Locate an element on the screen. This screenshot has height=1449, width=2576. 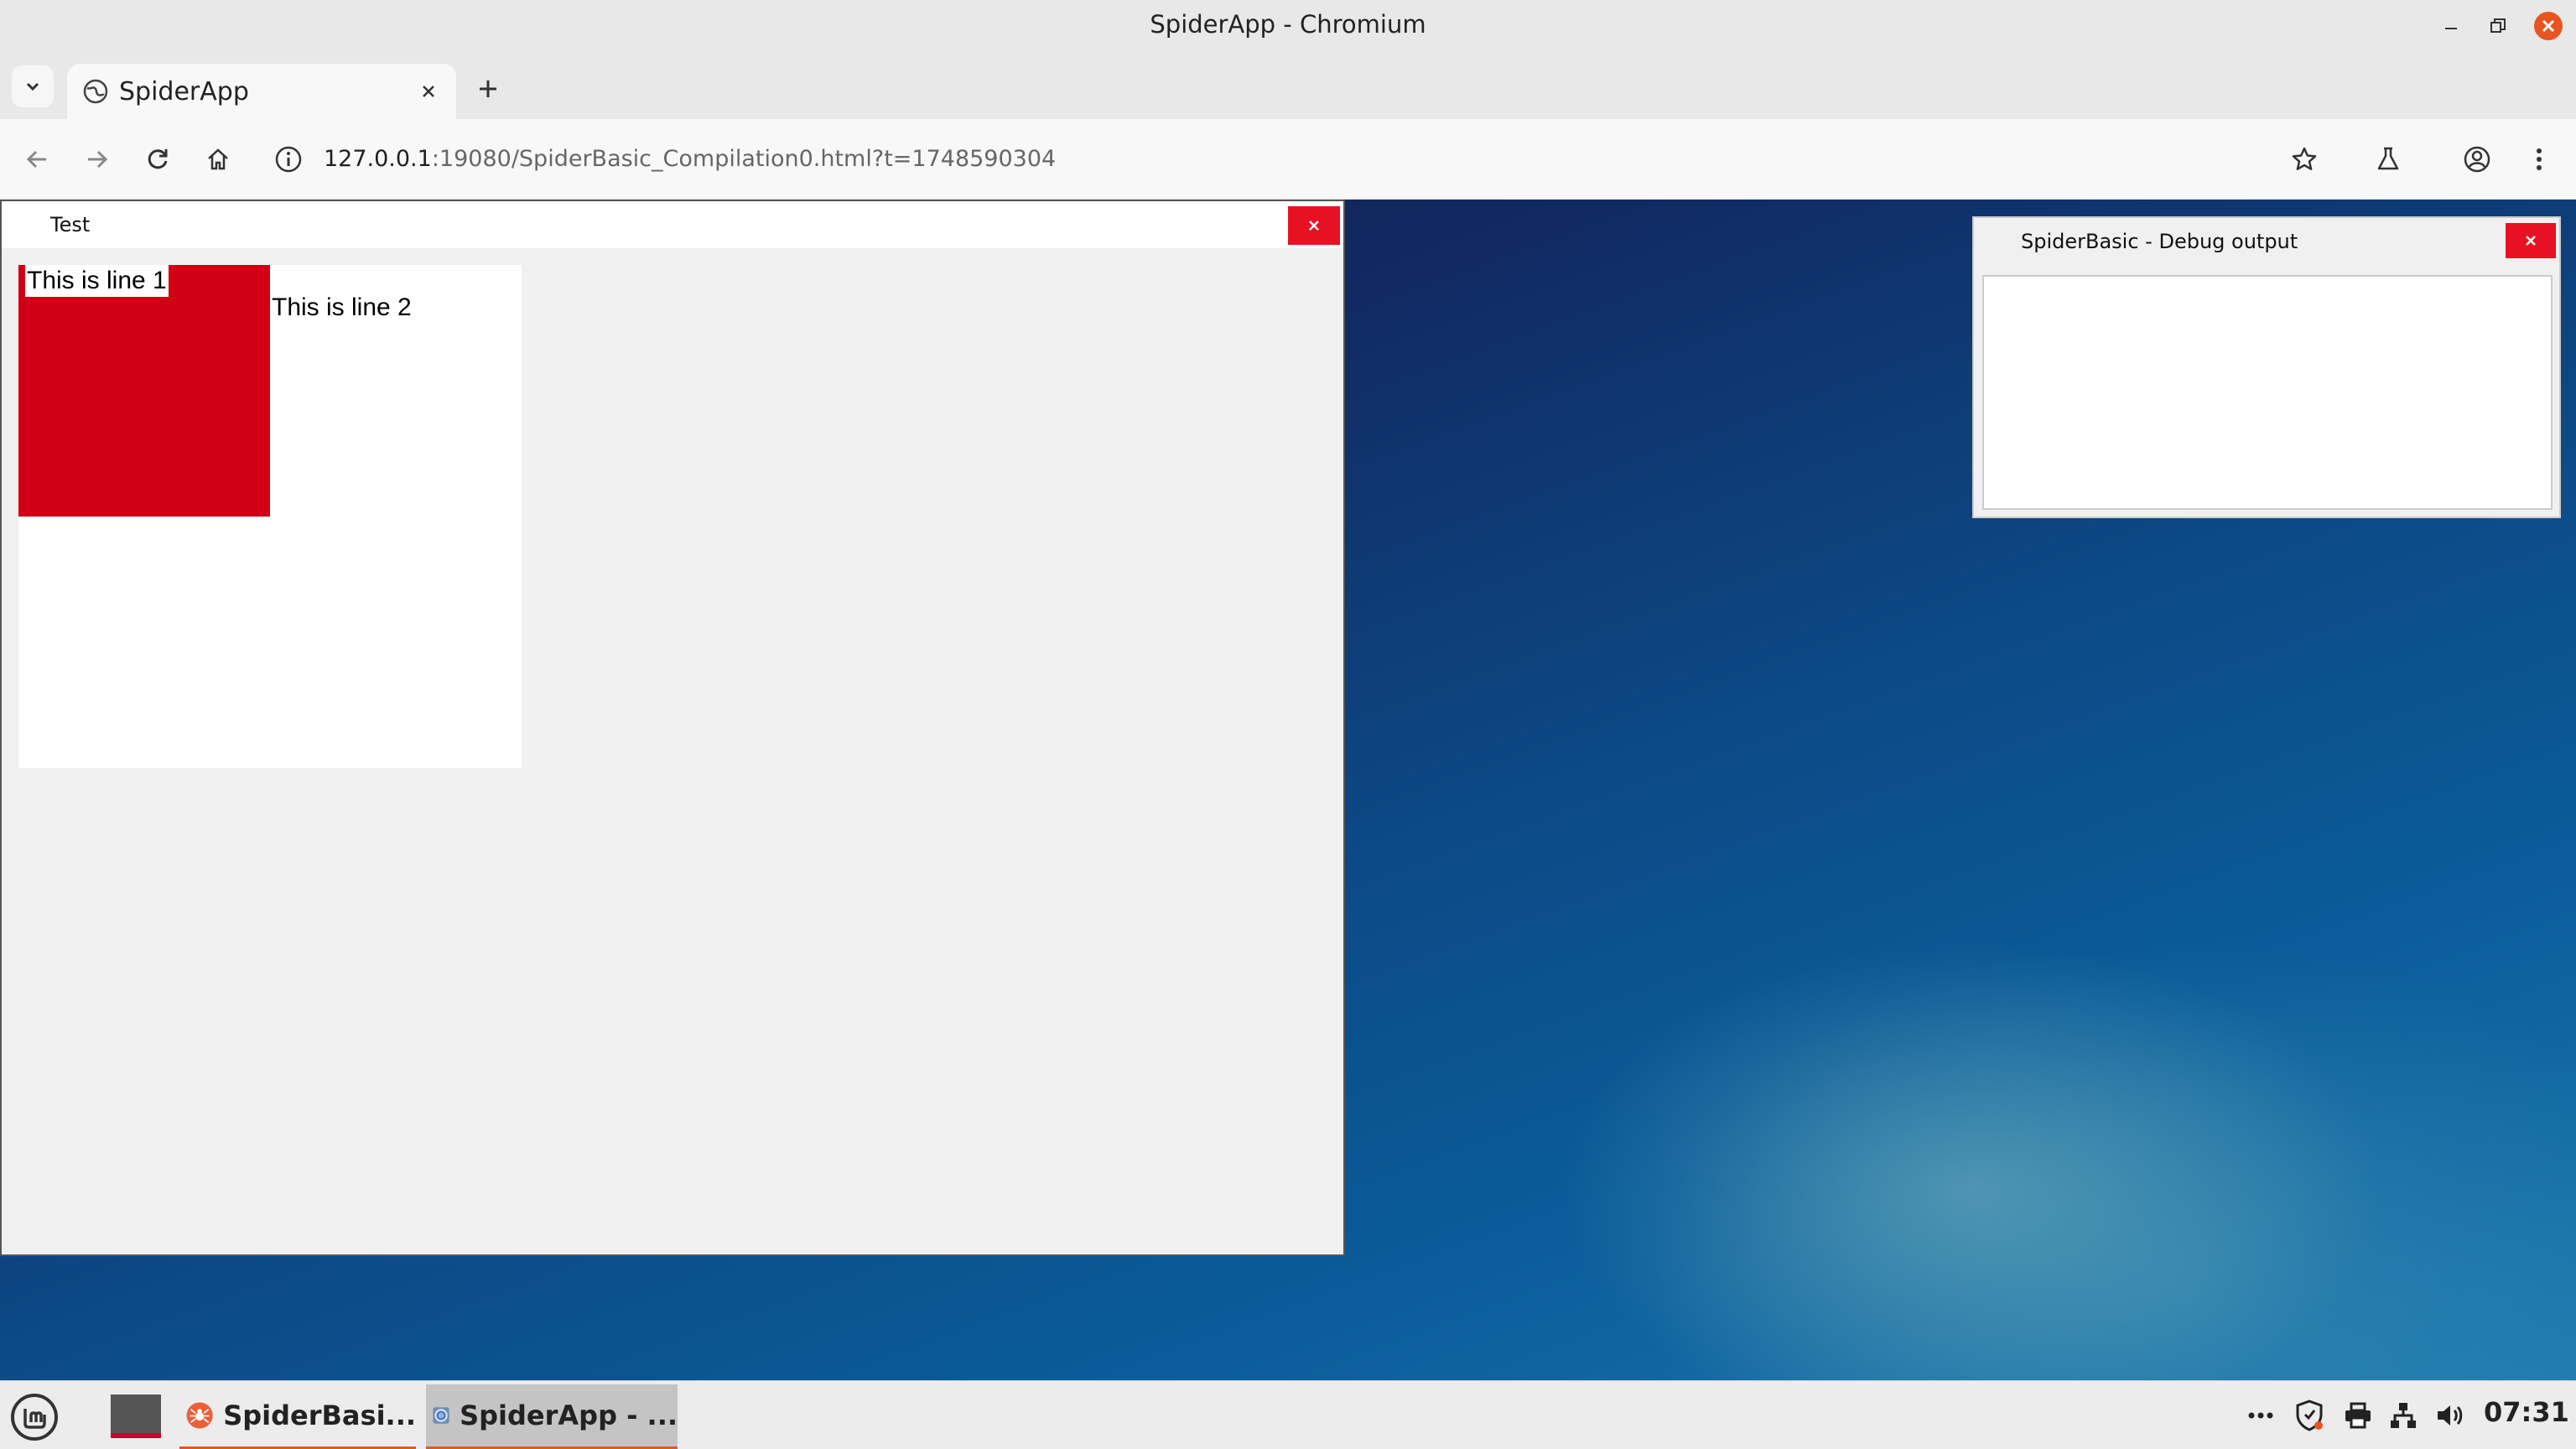
printer-icon is located at coordinates (2358, 1415).